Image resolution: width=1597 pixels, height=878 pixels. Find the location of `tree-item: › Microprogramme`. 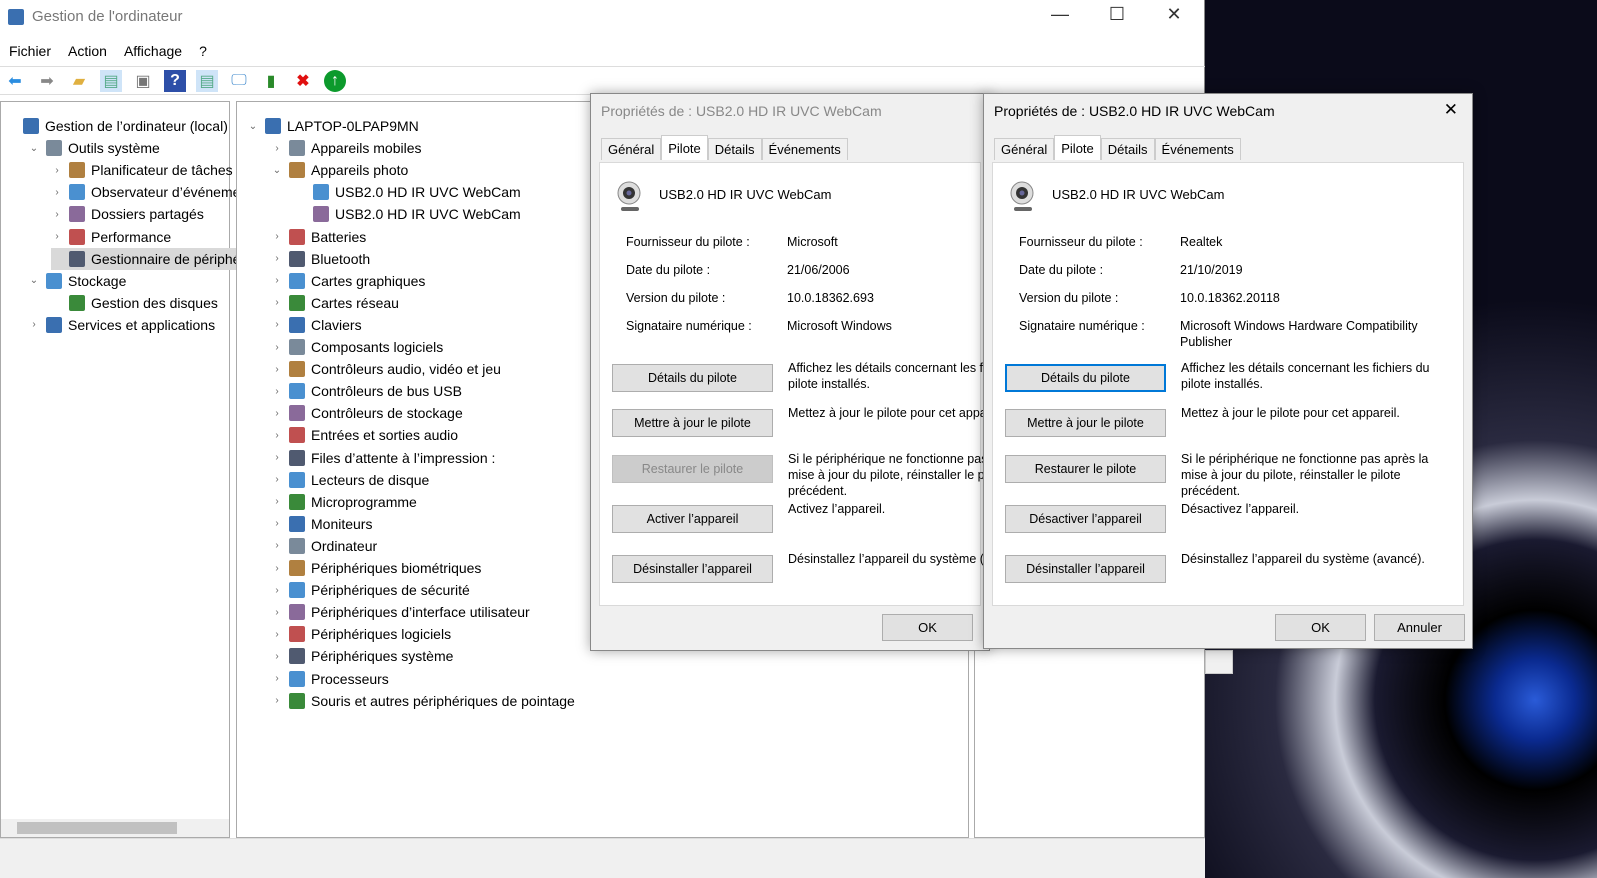

tree-item: › Microprogramme is located at coordinates (344, 502).